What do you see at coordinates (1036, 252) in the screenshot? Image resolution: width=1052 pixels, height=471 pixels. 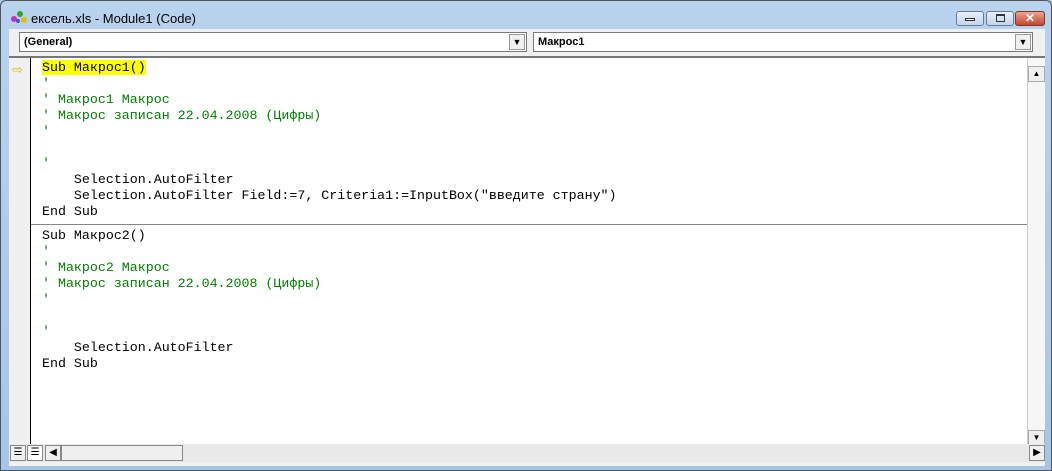 I see `vertical-scrollbar: ▲ ▼` at bounding box center [1036, 252].